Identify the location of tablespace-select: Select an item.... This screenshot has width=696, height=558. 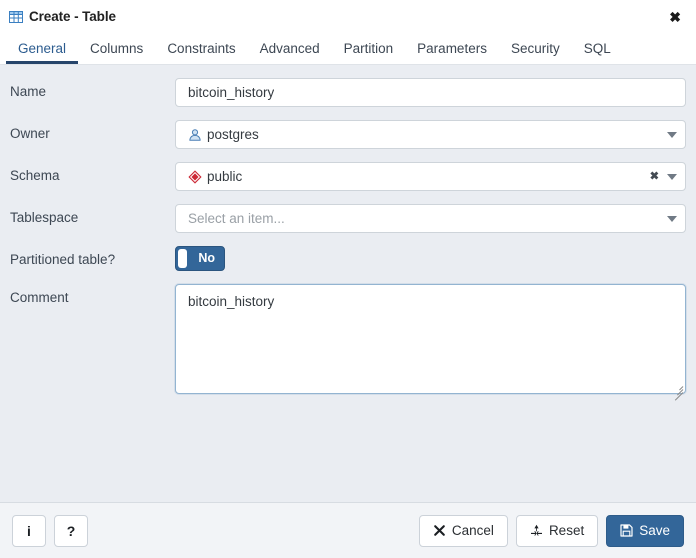
(430, 218).